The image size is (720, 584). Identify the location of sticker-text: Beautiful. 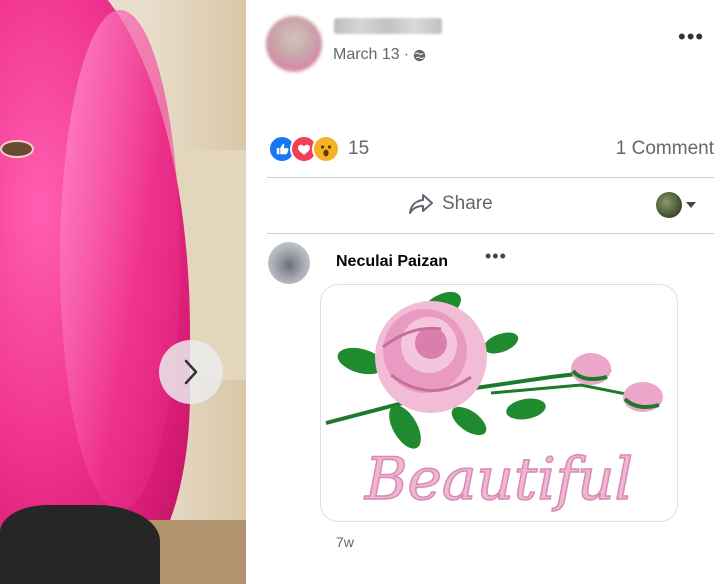
(498, 479).